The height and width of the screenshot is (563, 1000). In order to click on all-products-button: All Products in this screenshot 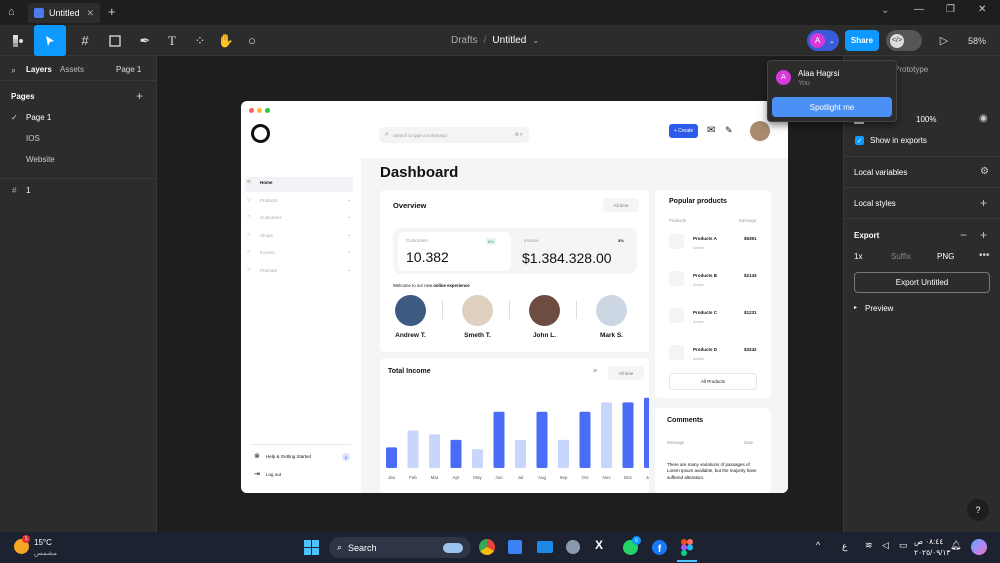, I will do `click(713, 381)`.